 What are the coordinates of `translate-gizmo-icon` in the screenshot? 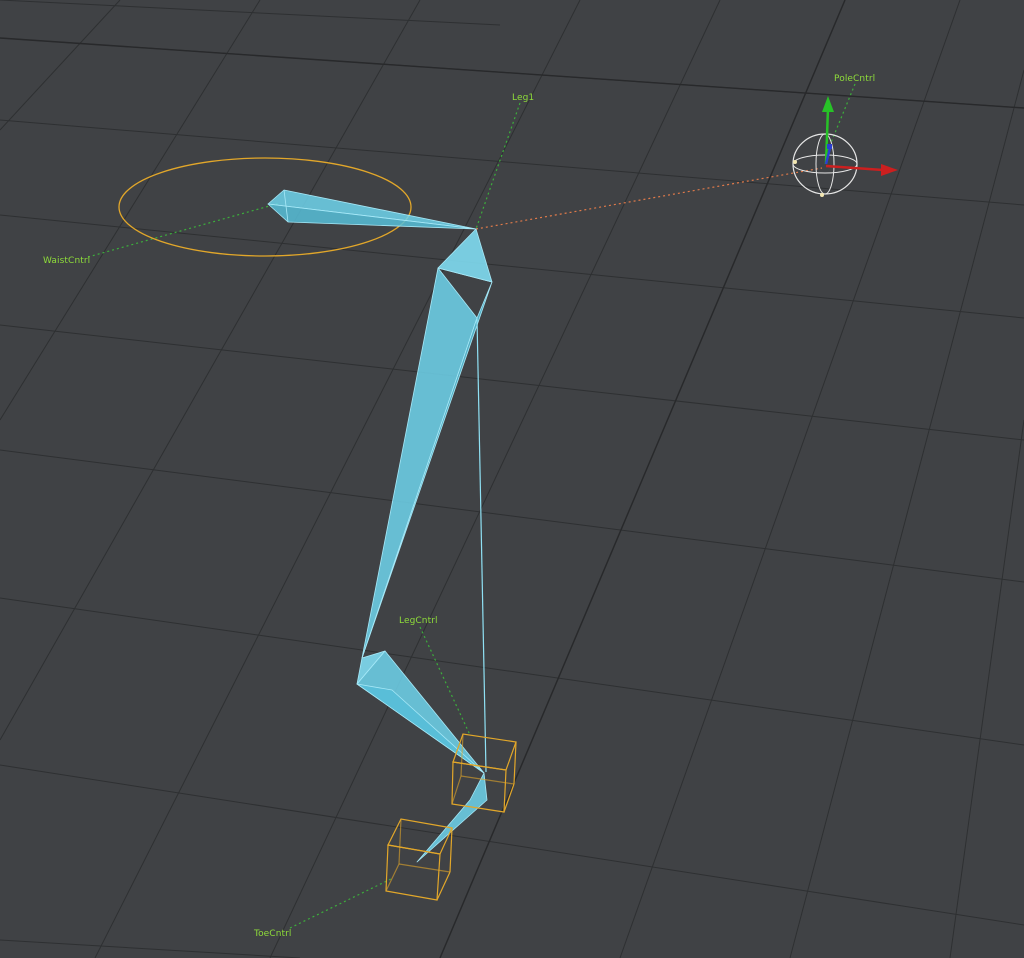 It's located at (845, 146).